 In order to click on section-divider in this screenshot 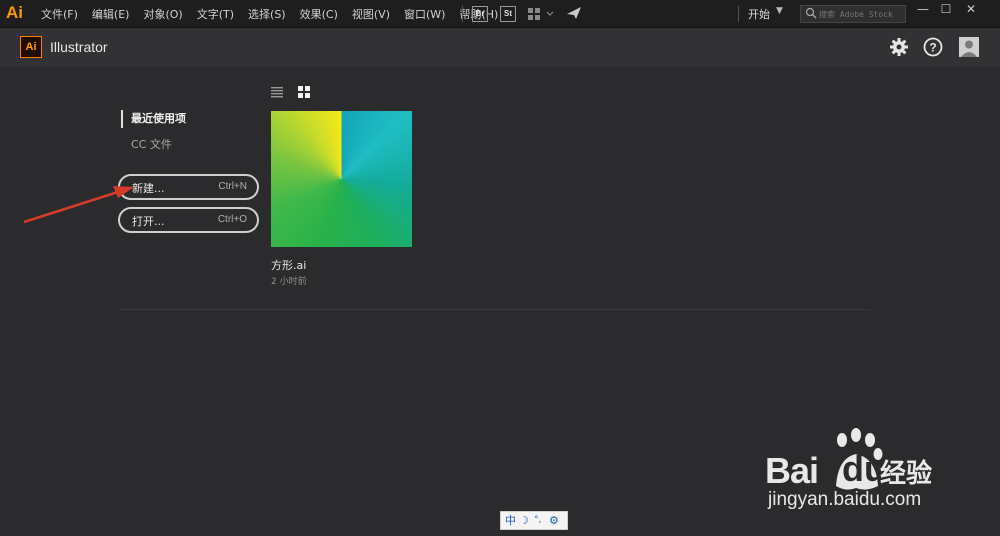, I will do `click(495, 309)`.